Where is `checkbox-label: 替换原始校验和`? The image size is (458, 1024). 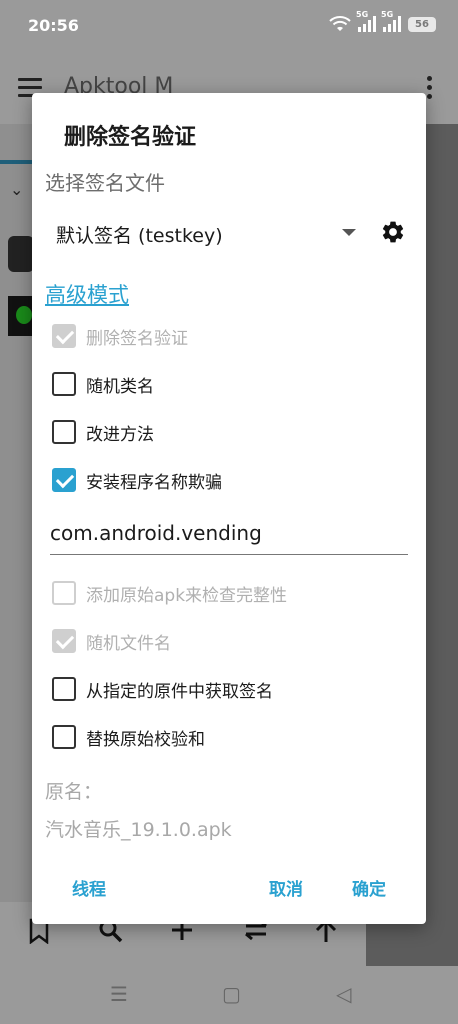
checkbox-label: 替换原始校验和 is located at coordinates (145, 739).